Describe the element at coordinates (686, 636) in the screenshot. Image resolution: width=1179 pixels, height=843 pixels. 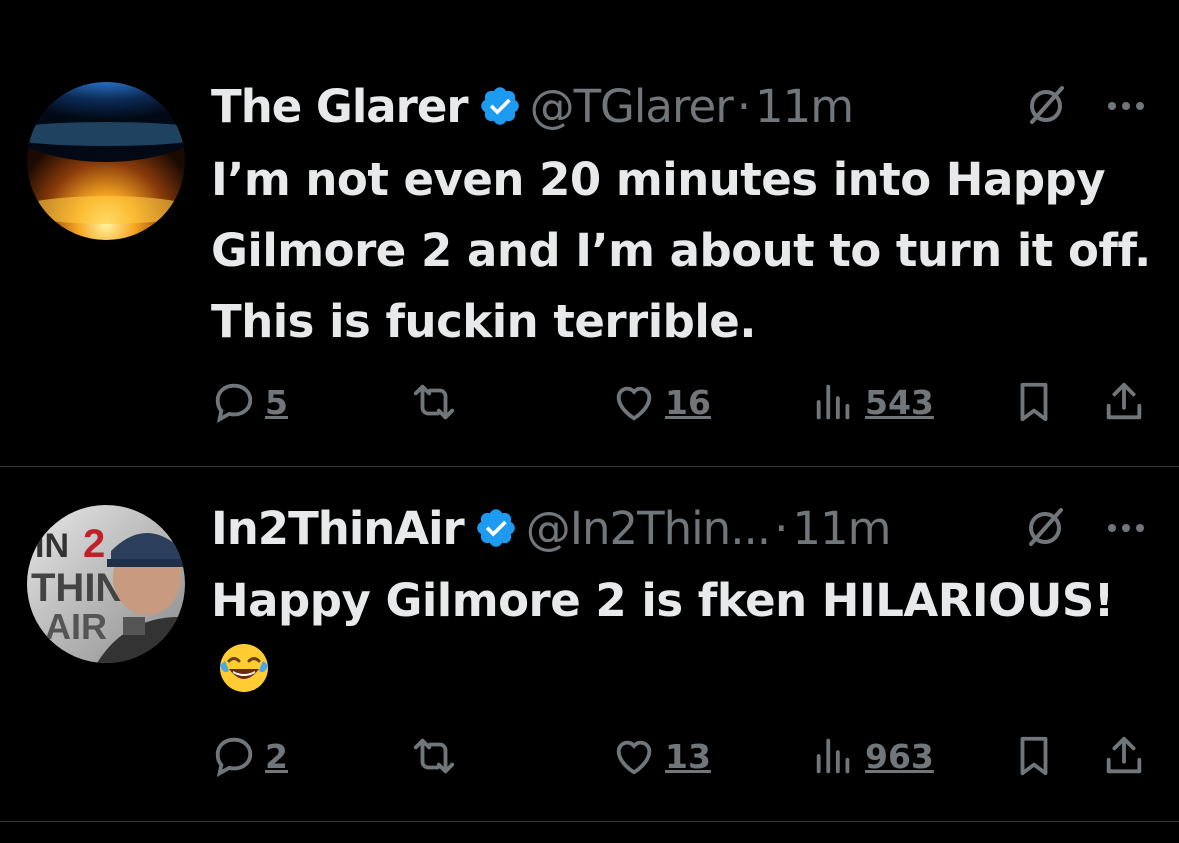
I see `tweet-text-container: Happy Gilmore 2 is fken HILARIOUS!` at that location.